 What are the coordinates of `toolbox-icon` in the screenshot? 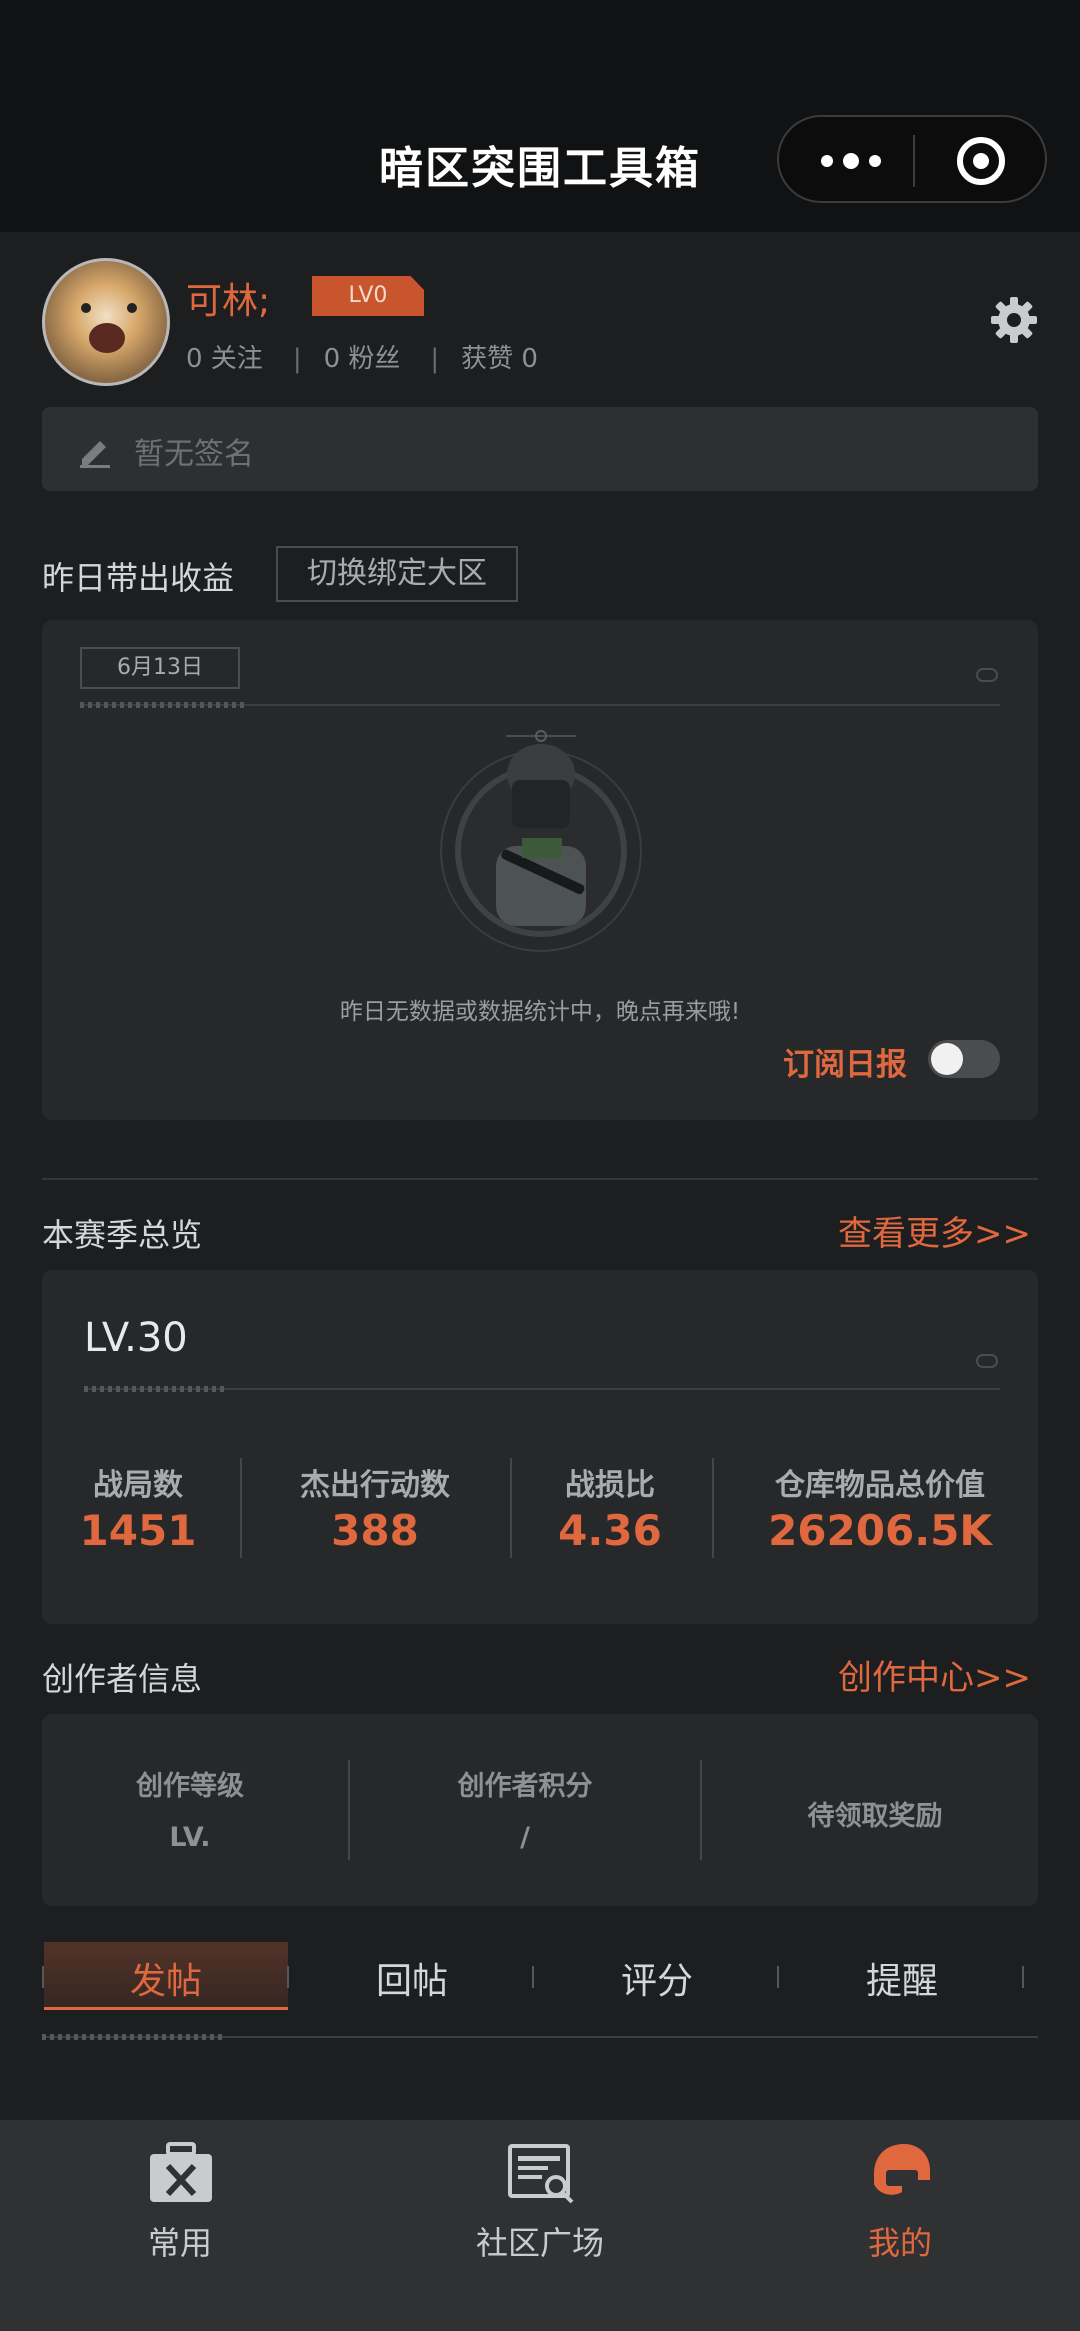 It's located at (181, 2174).